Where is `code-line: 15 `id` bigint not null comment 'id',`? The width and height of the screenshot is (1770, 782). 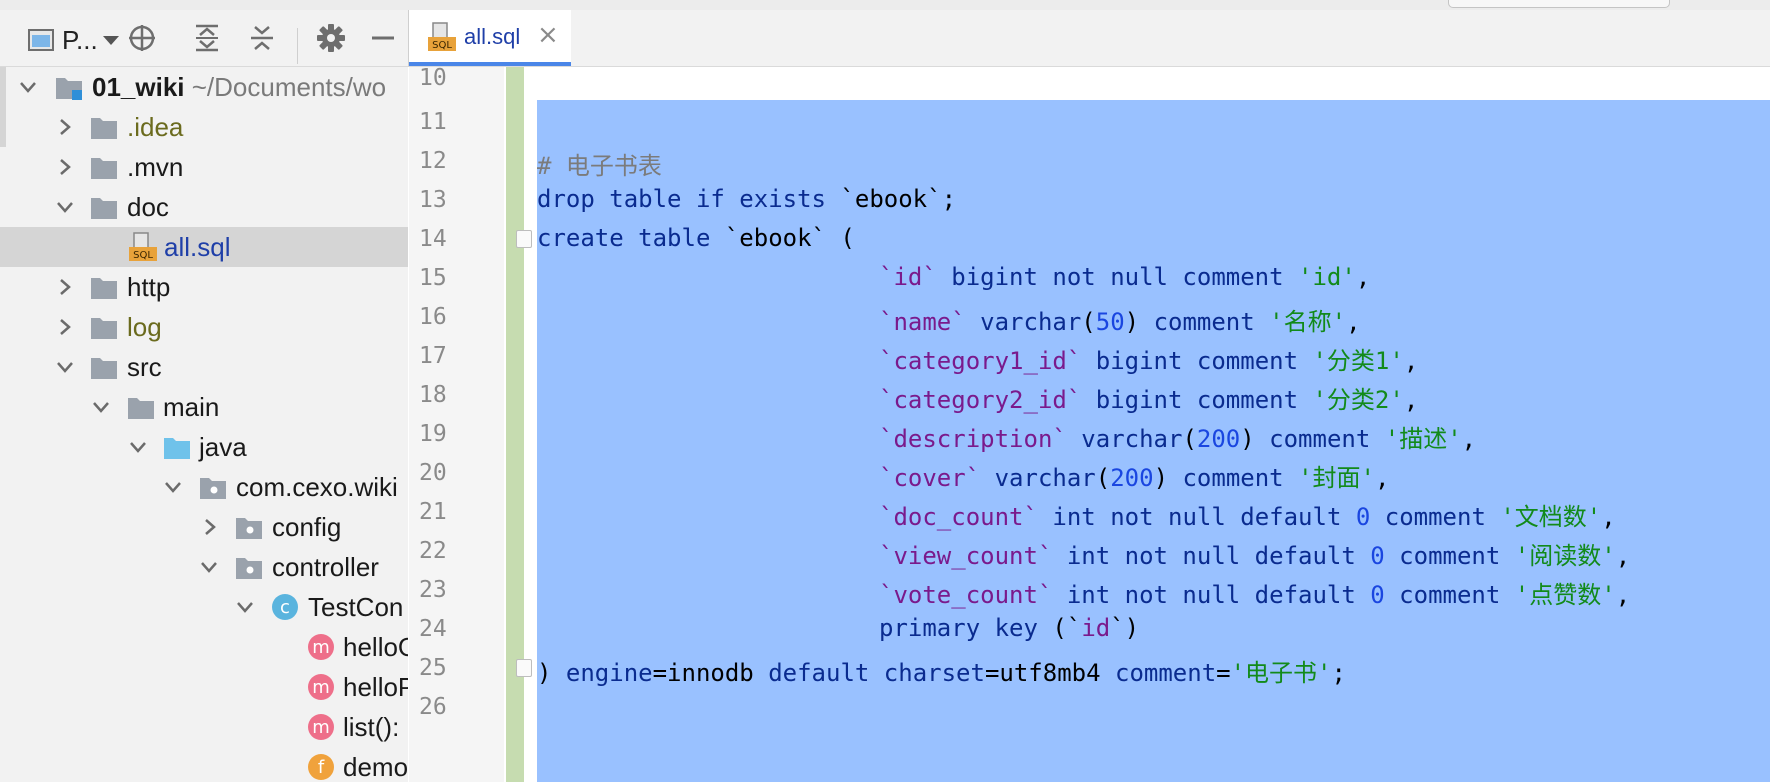
code-line: 15 `id` bigint not null comment 'id', is located at coordinates (1089, 277).